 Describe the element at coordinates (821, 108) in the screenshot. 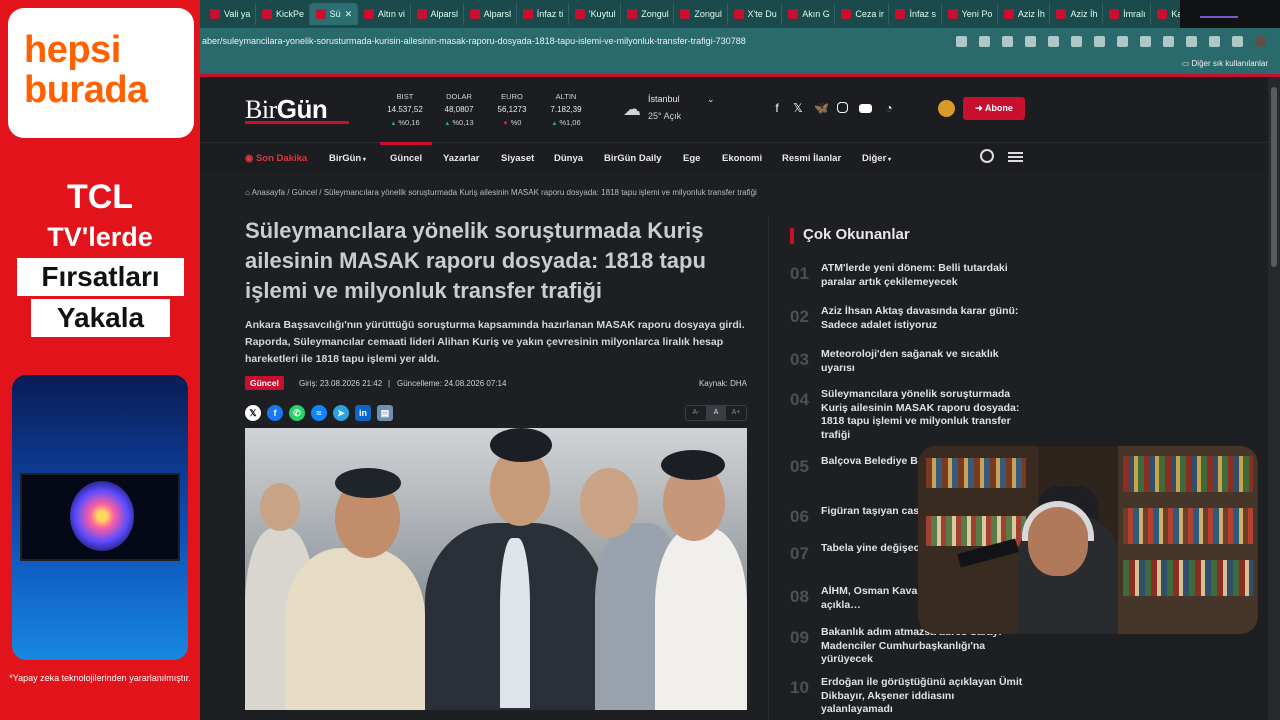

I see `bluesky-icon: 🦋` at that location.